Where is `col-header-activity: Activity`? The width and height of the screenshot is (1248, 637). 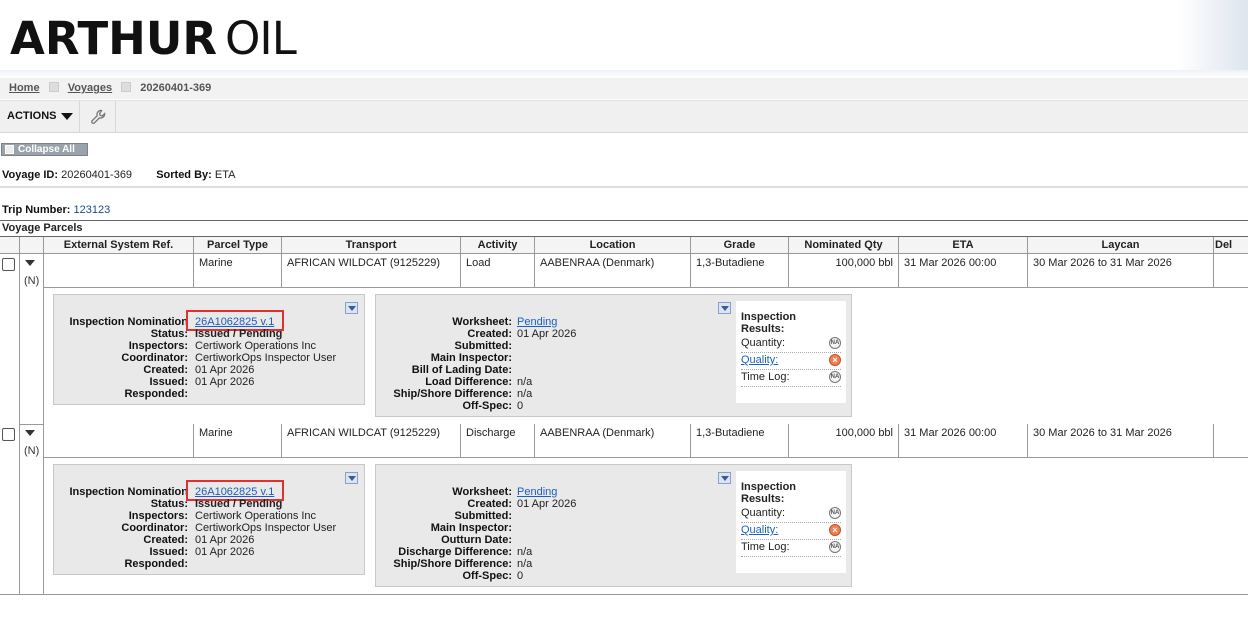
col-header-activity: Activity is located at coordinates (498, 245).